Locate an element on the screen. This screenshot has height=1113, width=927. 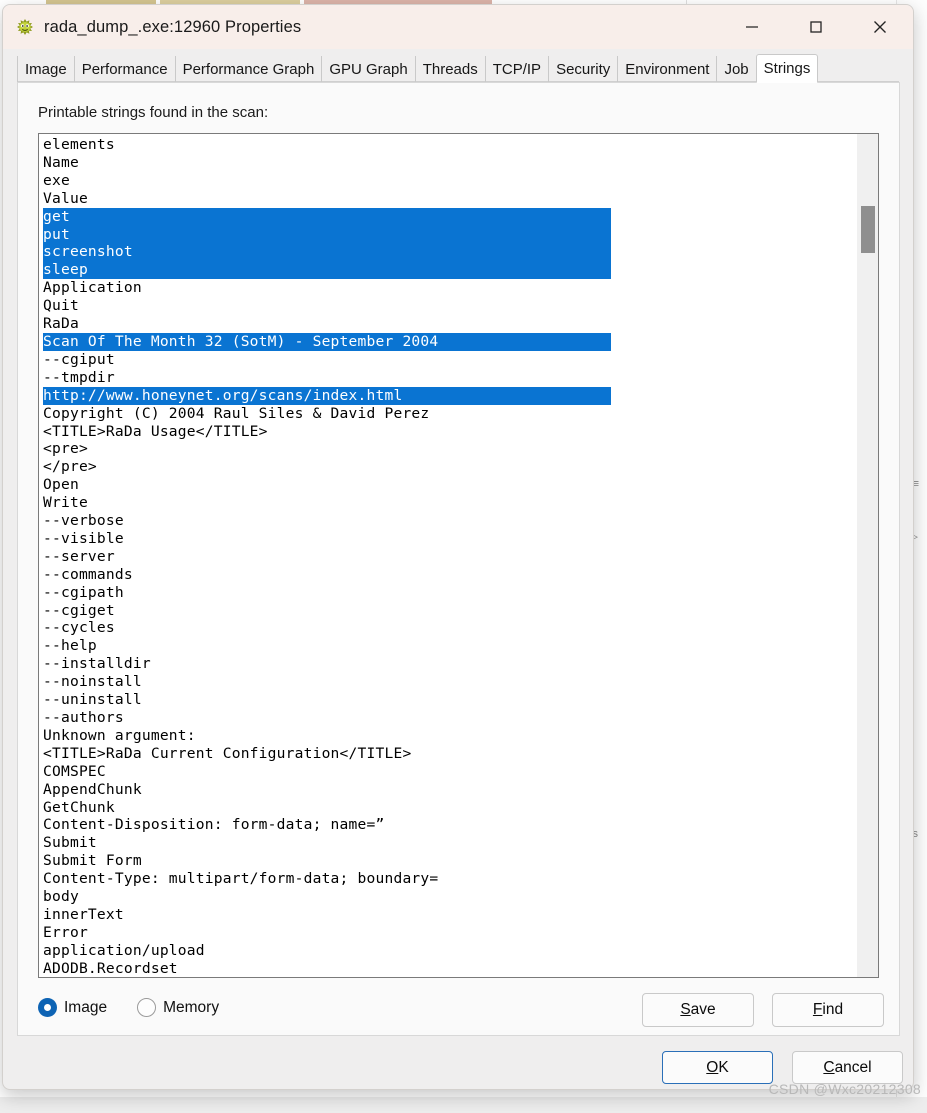
string-list-item: RaDa is located at coordinates (450, 324).